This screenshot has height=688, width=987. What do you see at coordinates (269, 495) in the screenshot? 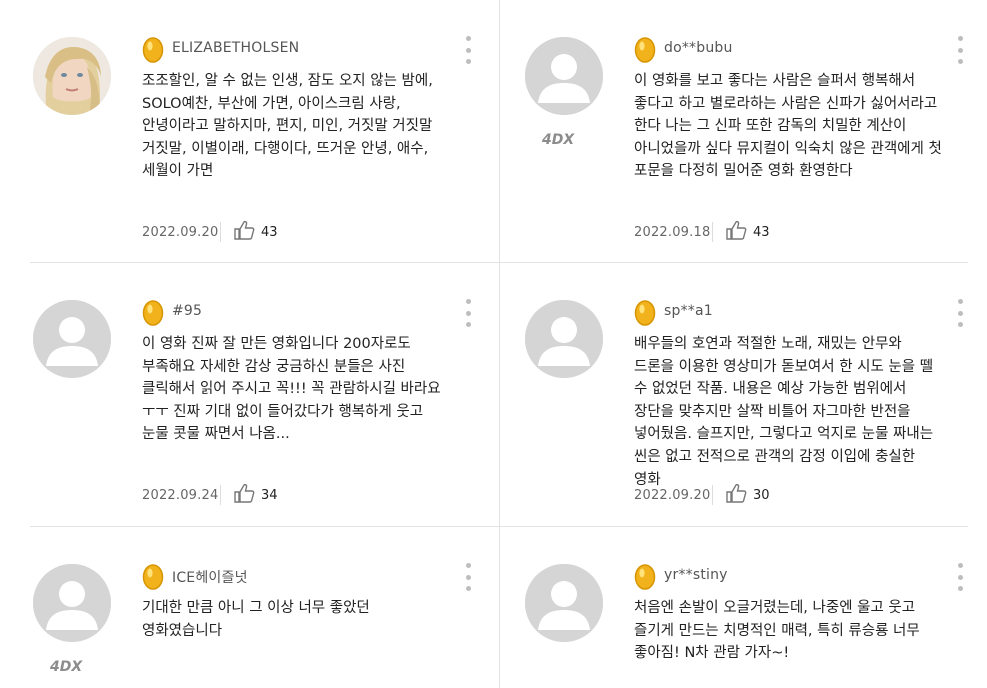
I see `like-count: 34` at bounding box center [269, 495].